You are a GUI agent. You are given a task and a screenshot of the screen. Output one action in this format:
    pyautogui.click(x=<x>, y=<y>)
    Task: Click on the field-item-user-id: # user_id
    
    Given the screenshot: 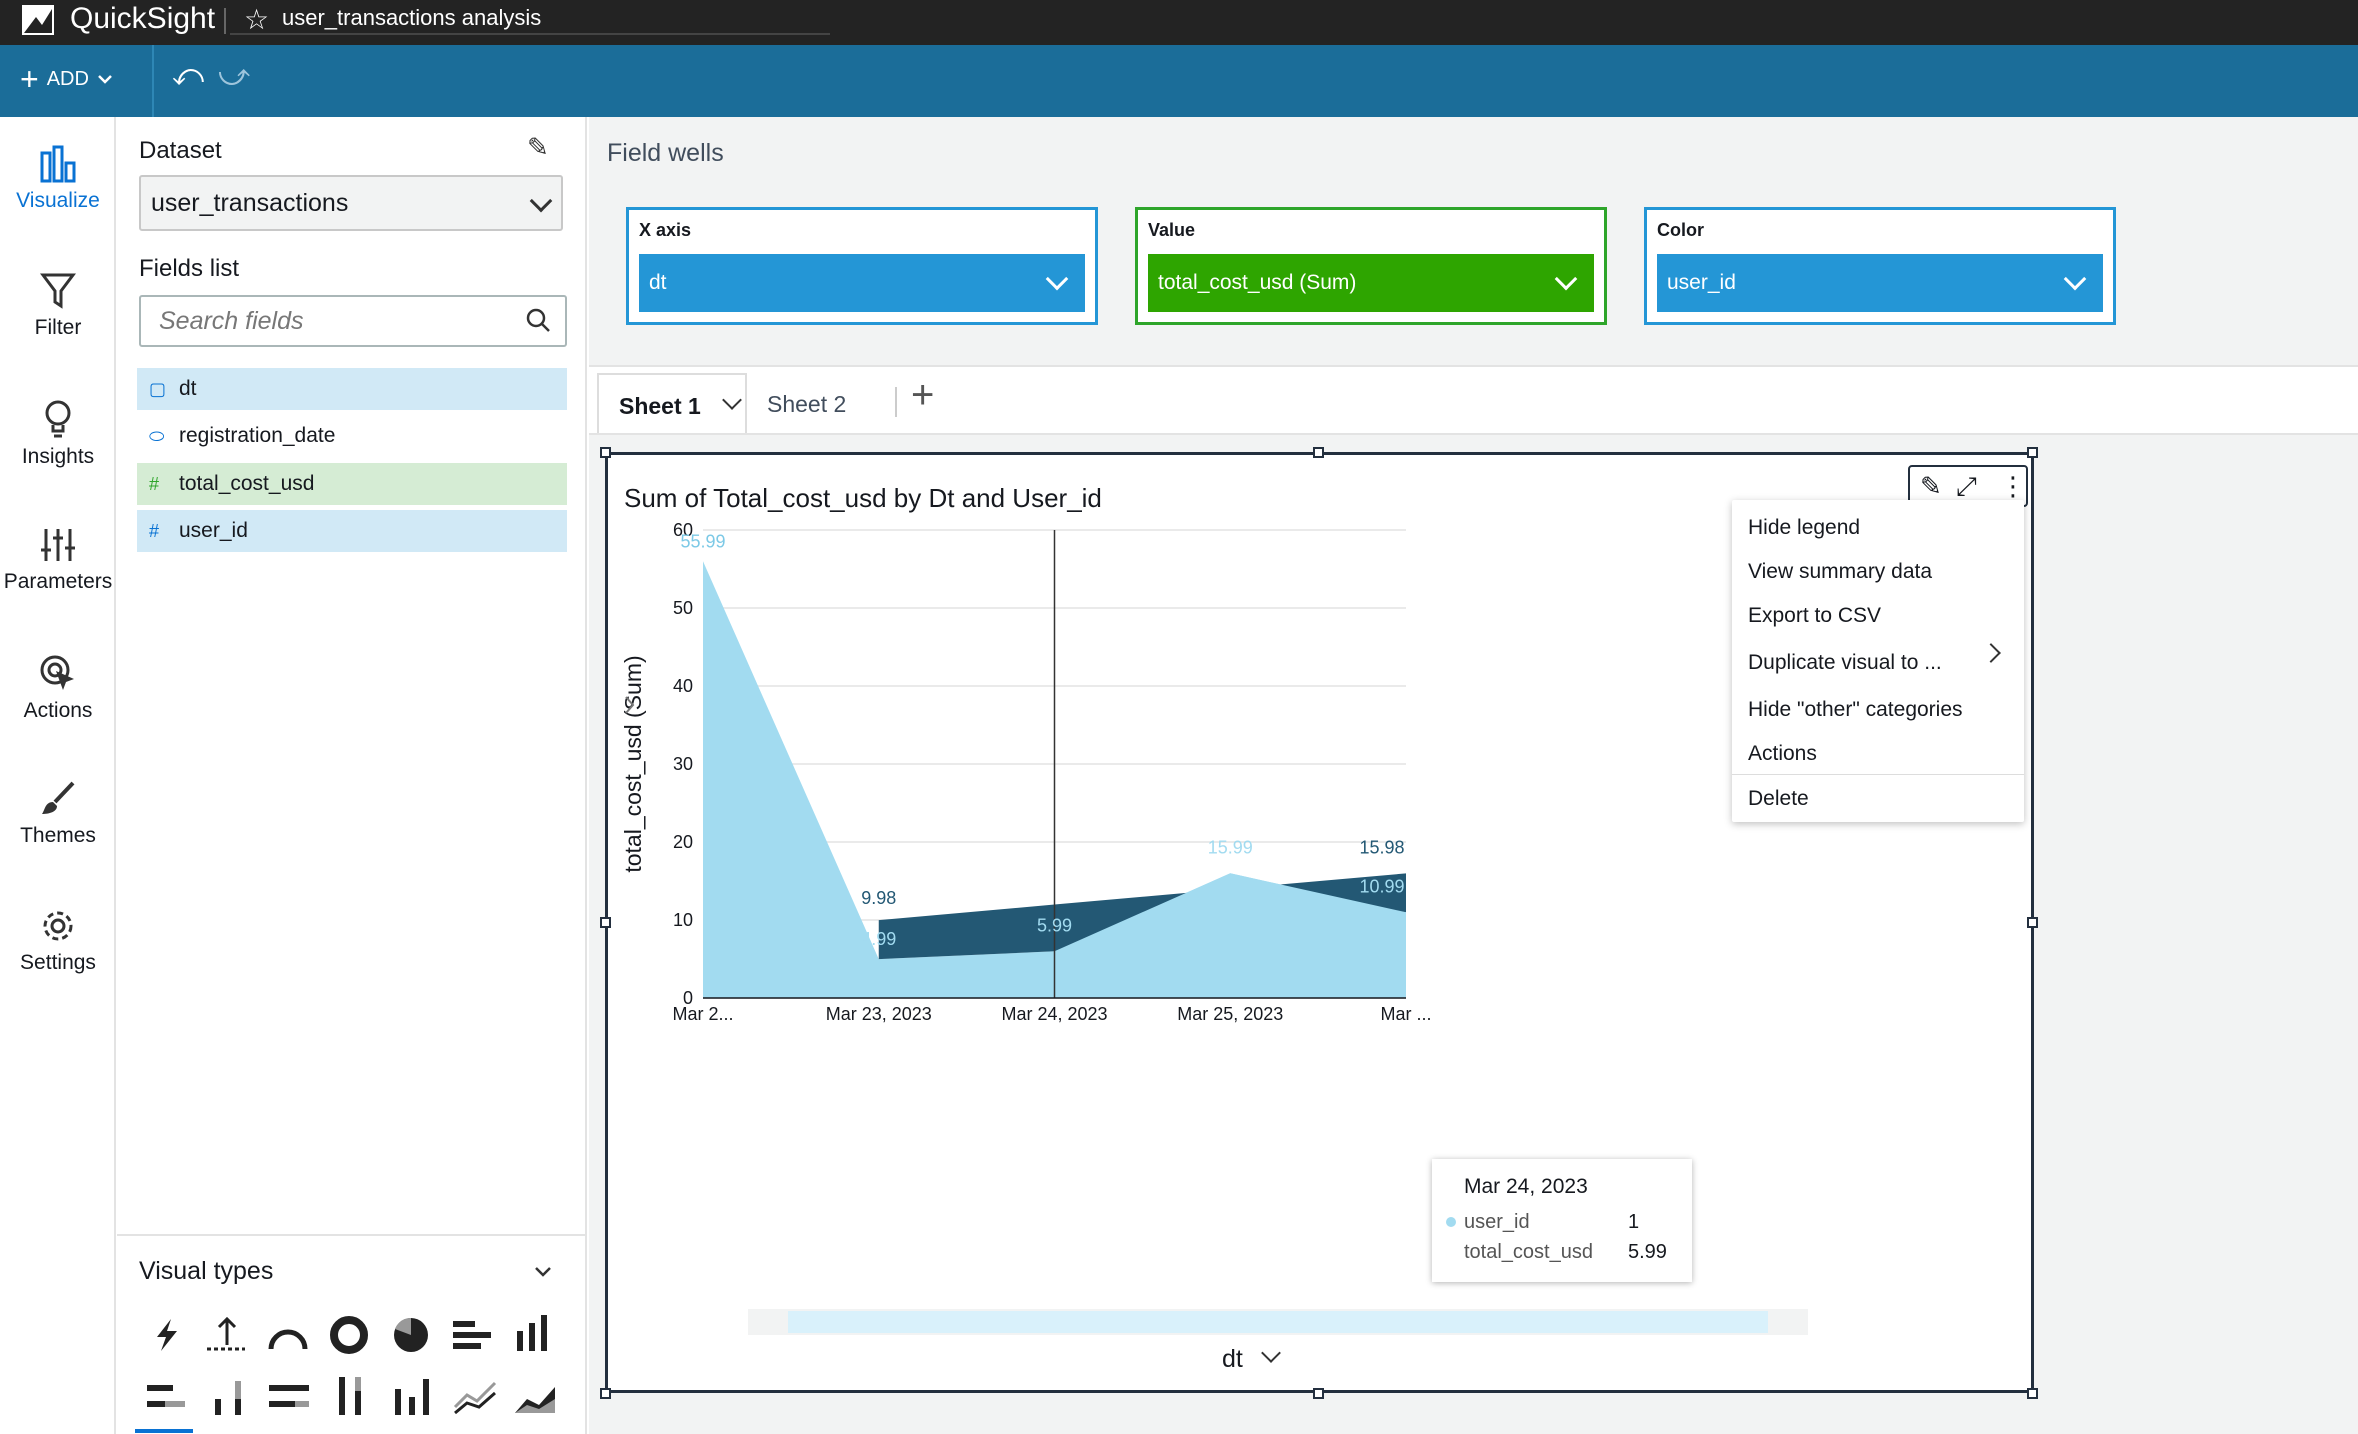 What is the action you would take?
    pyautogui.click(x=352, y=531)
    